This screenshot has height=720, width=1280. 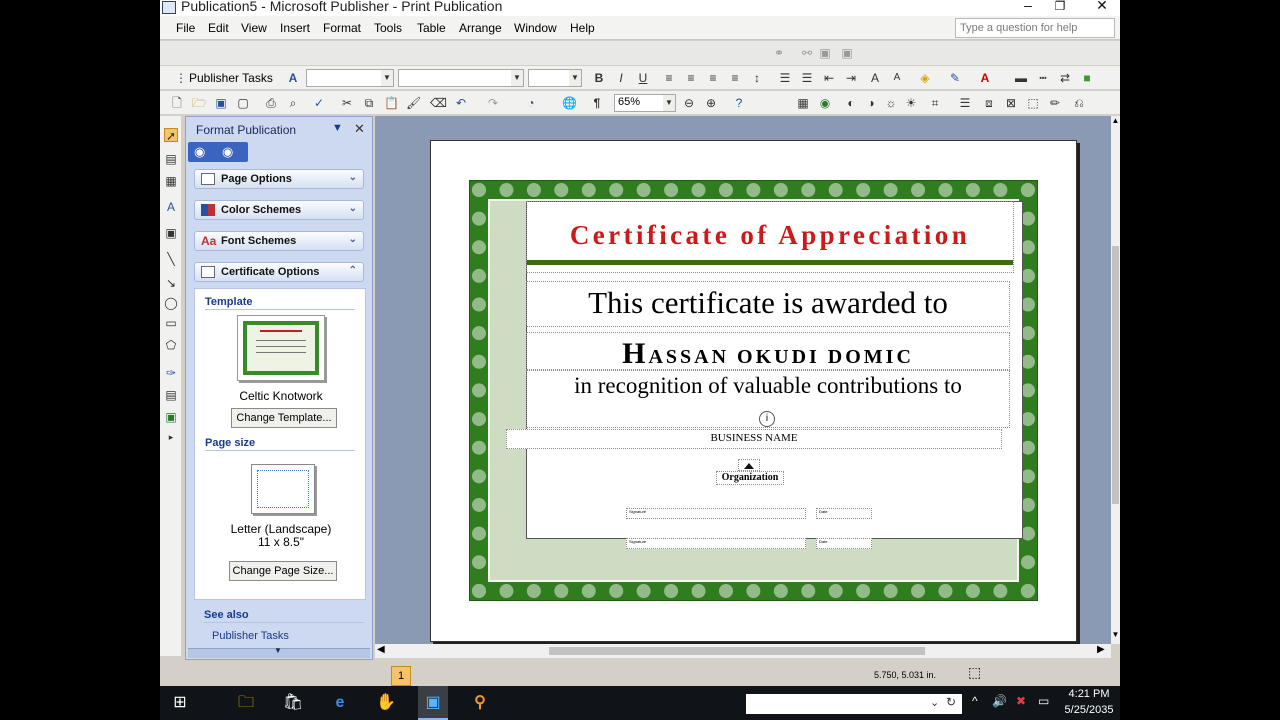 What do you see at coordinates (171, 417) in the screenshot?
I see `design-gallery-icon: ▣` at bounding box center [171, 417].